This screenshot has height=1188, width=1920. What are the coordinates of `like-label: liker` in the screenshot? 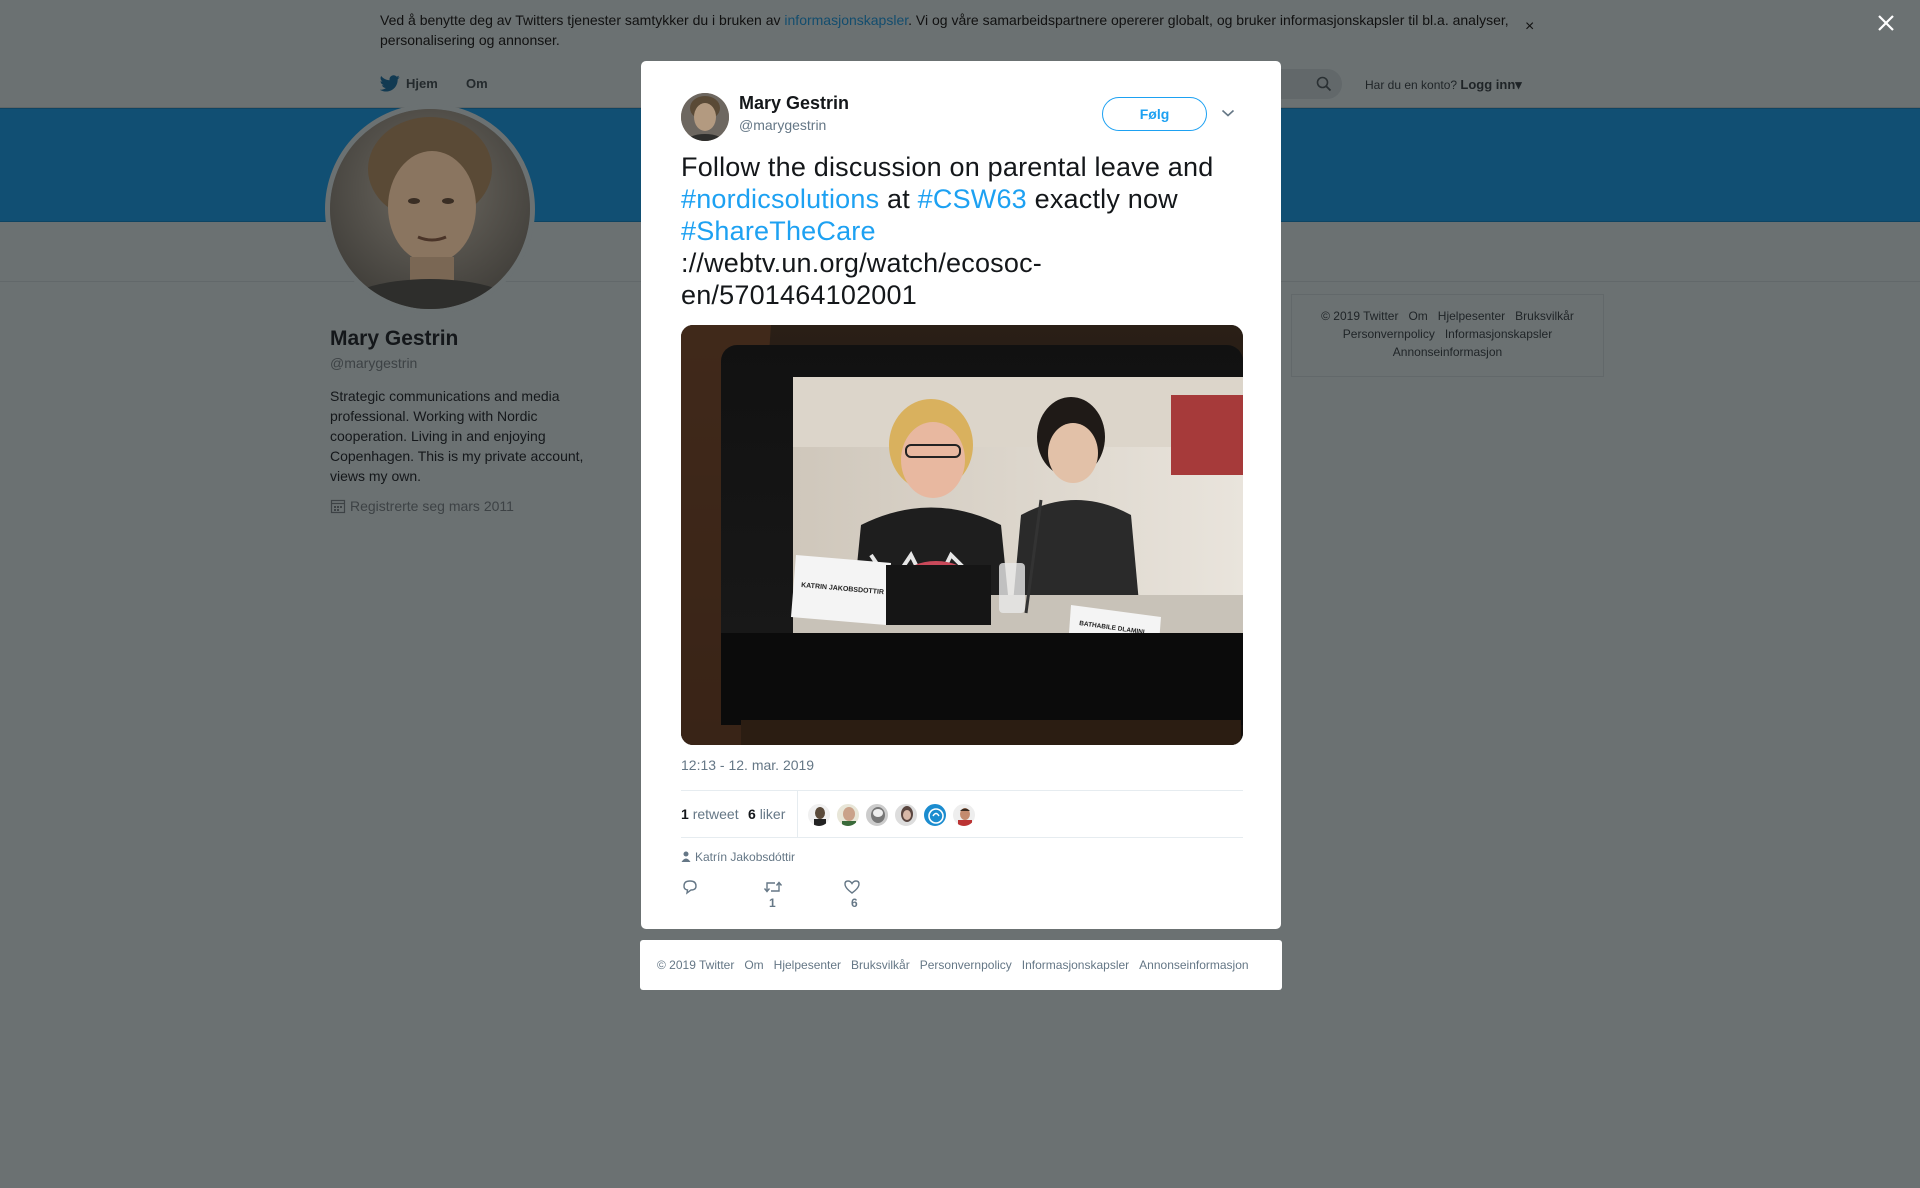 It's located at (772, 814).